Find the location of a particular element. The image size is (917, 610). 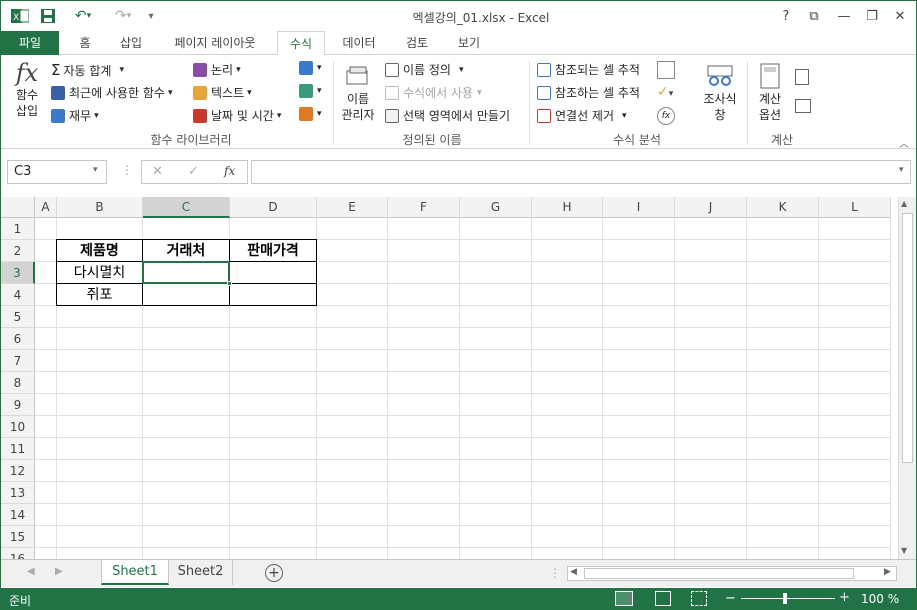

cell-k8 is located at coordinates (783, 383).